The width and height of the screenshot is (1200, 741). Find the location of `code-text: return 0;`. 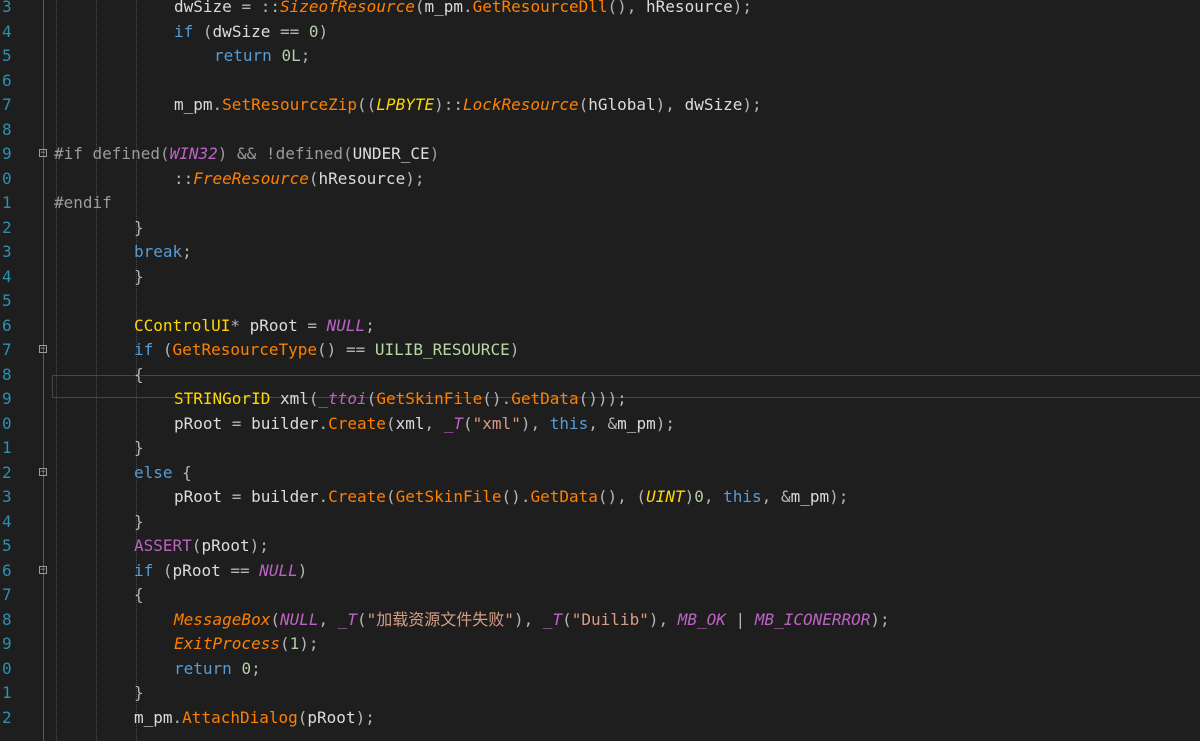

code-text: return 0; is located at coordinates (217, 669).